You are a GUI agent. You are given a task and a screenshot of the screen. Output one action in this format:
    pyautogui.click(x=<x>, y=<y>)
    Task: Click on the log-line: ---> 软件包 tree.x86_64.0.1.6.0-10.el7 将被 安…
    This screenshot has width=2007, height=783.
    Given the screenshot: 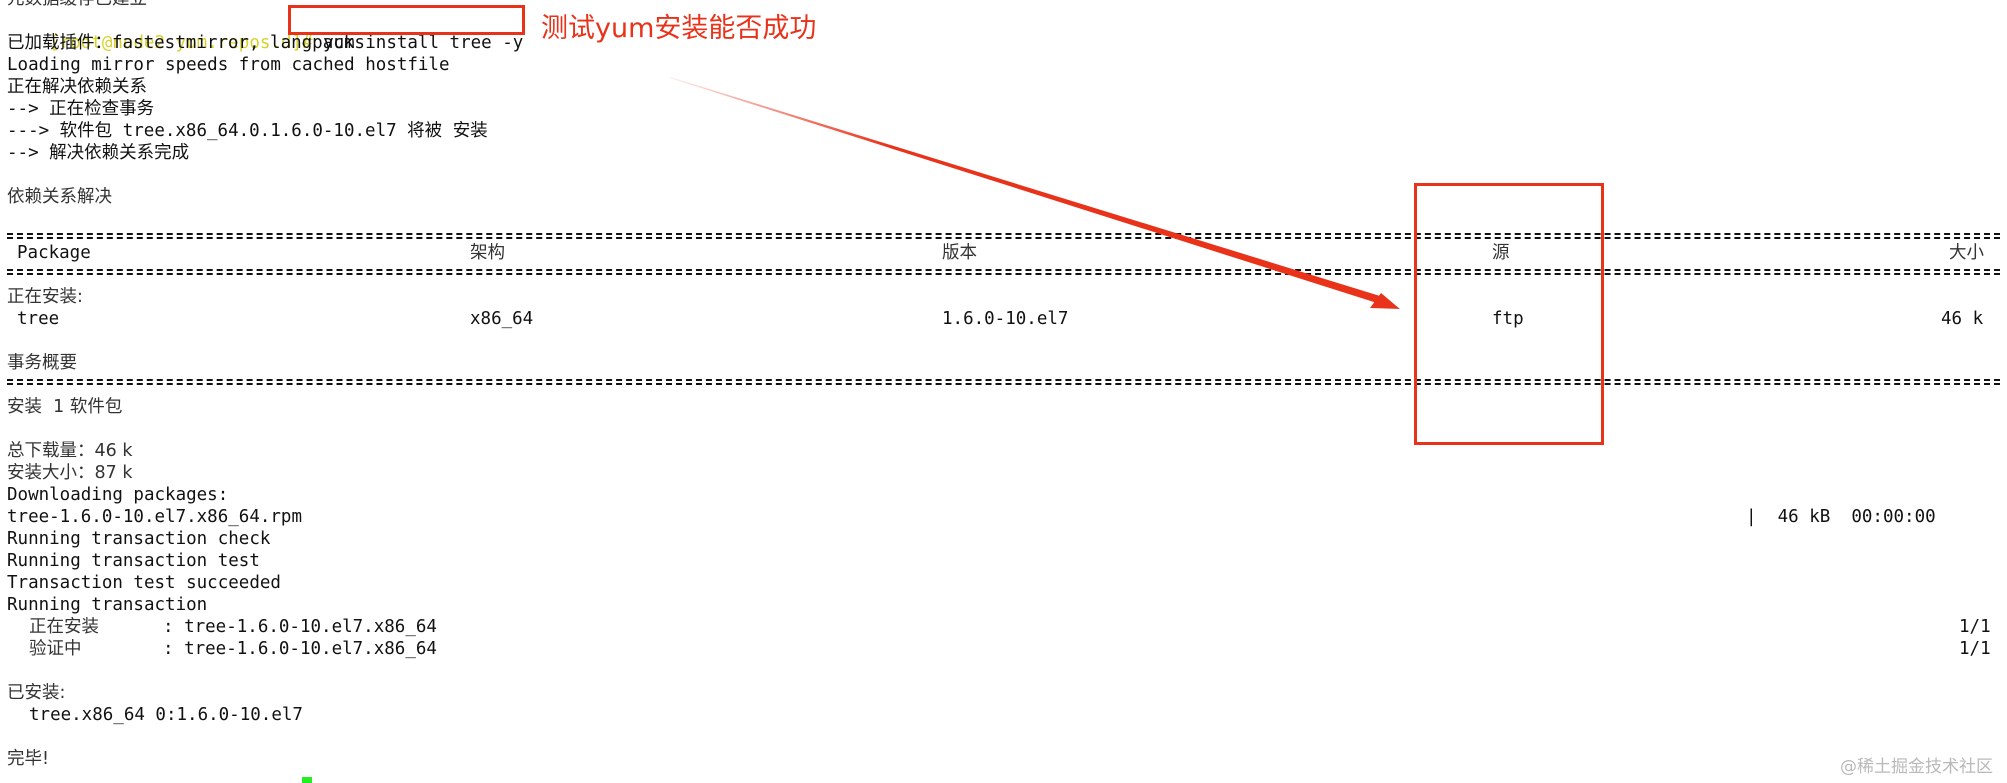 What is the action you would take?
    pyautogui.click(x=247, y=131)
    